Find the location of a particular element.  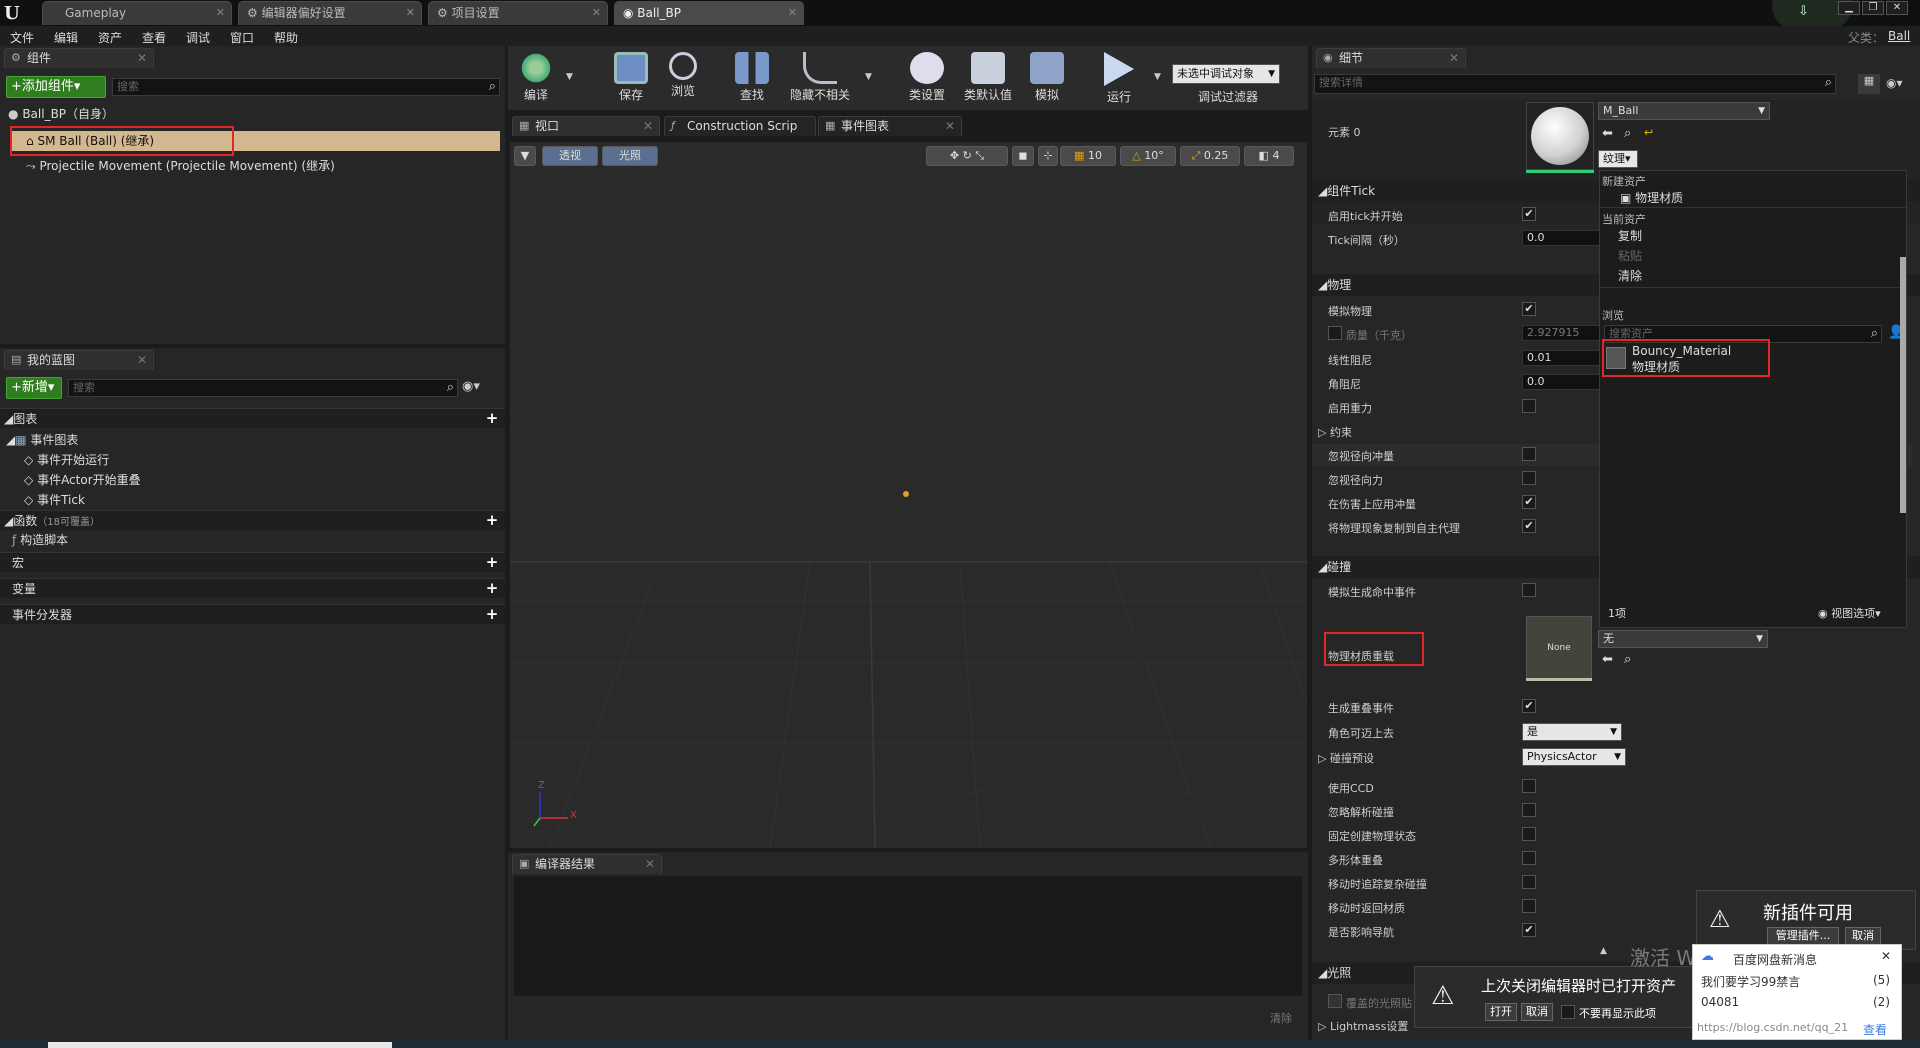

can-affect-navigation-checkbox: ✔ is located at coordinates (1529, 930).